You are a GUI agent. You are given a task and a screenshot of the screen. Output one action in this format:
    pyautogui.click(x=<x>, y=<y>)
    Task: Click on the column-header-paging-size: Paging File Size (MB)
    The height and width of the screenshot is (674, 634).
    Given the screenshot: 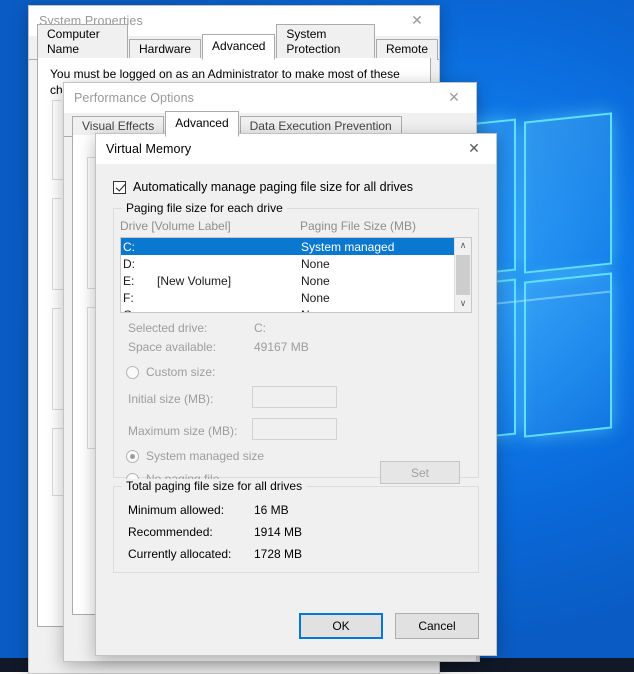 What is the action you would take?
    pyautogui.click(x=358, y=226)
    